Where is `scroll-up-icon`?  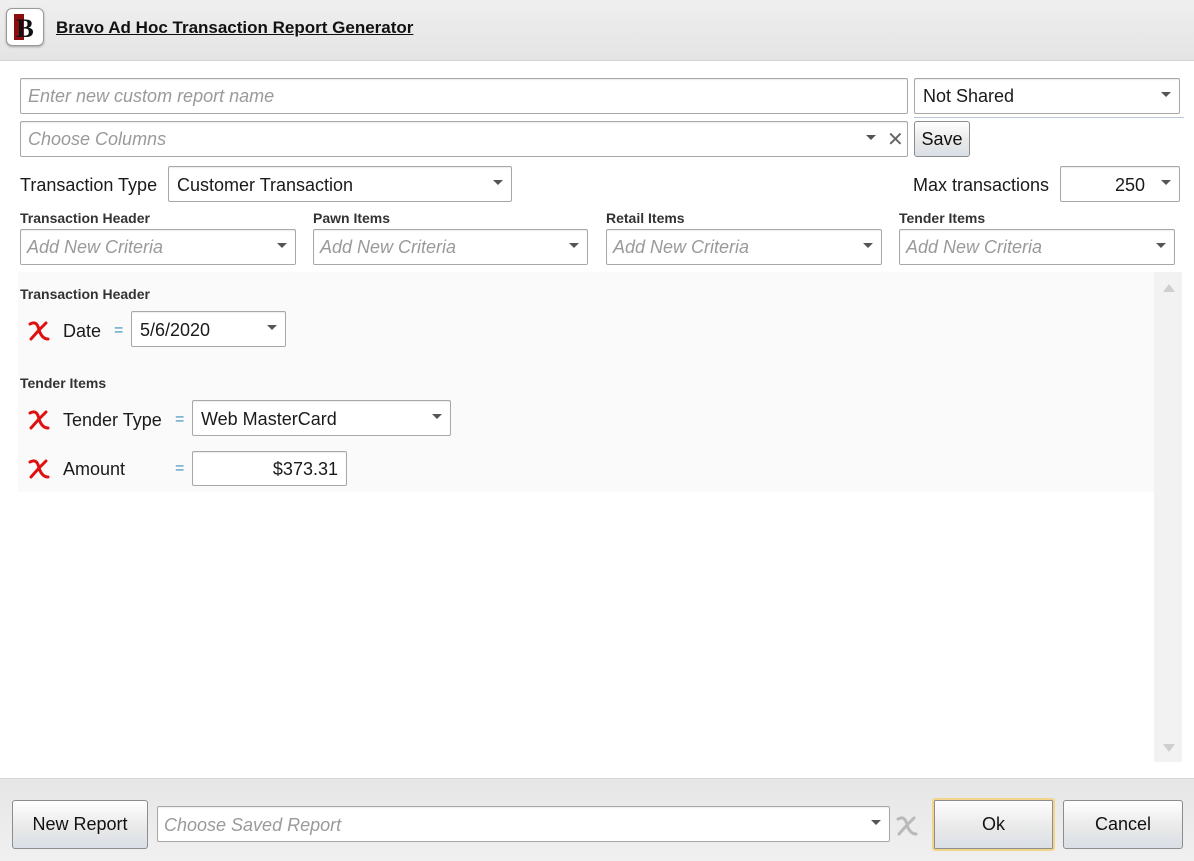 scroll-up-icon is located at coordinates (1169, 288).